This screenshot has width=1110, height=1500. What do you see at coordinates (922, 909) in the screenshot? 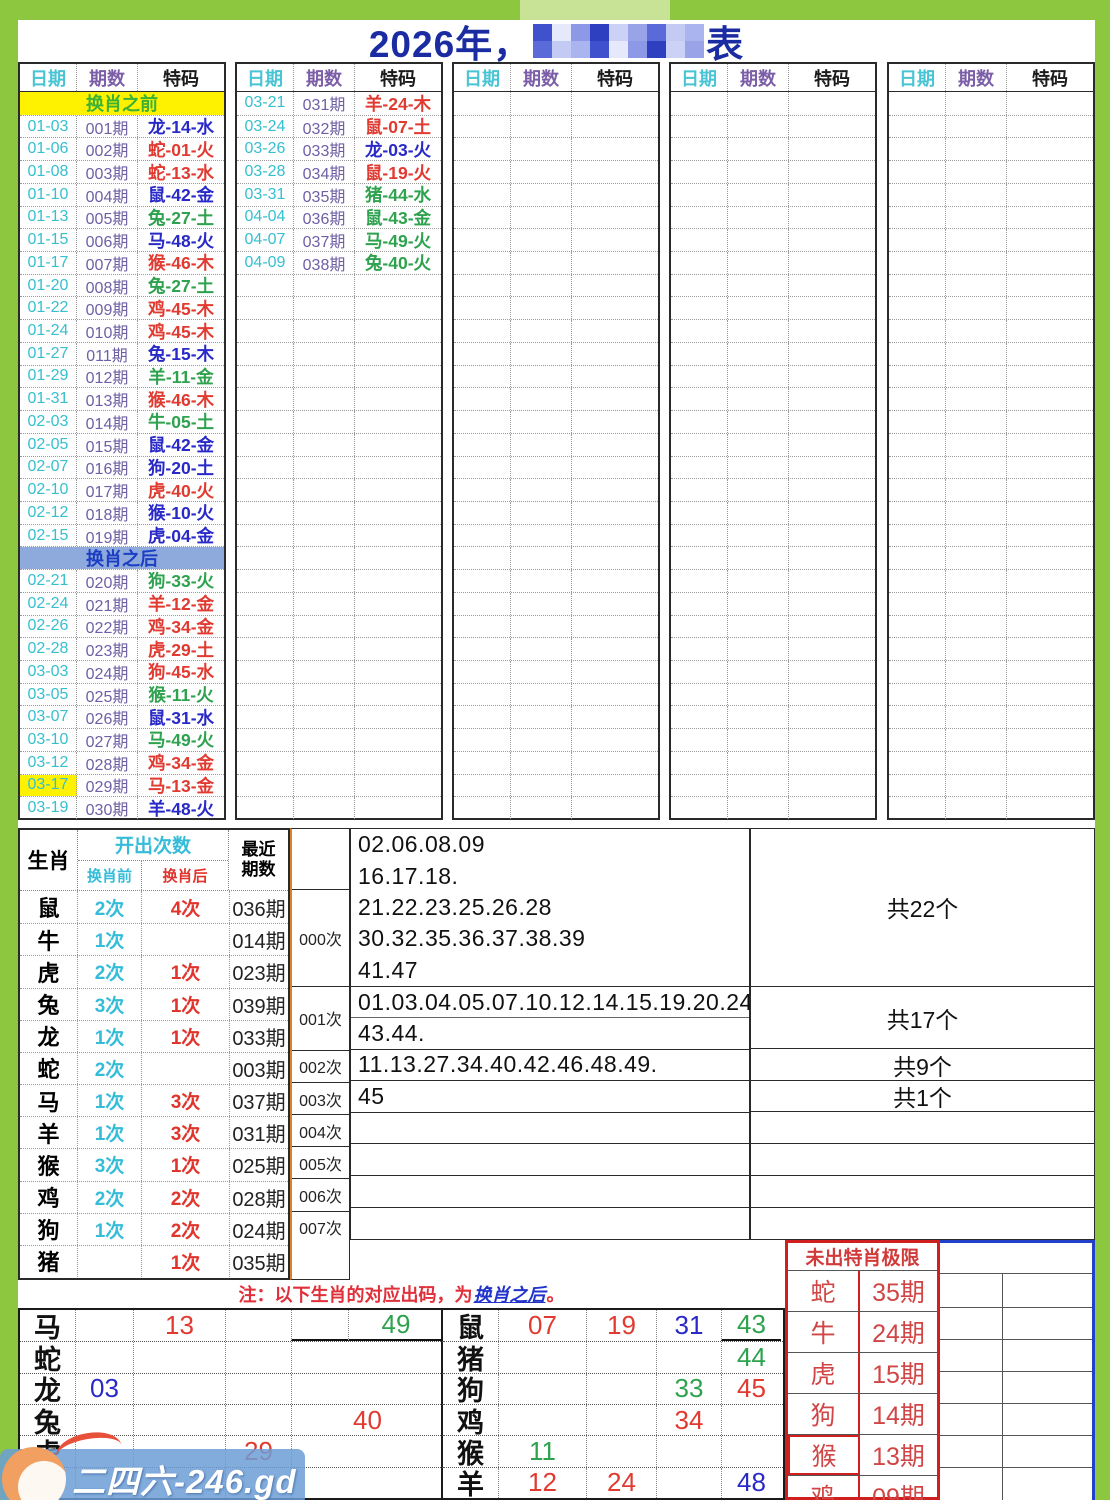
I see `freq-total: 共22个` at bounding box center [922, 909].